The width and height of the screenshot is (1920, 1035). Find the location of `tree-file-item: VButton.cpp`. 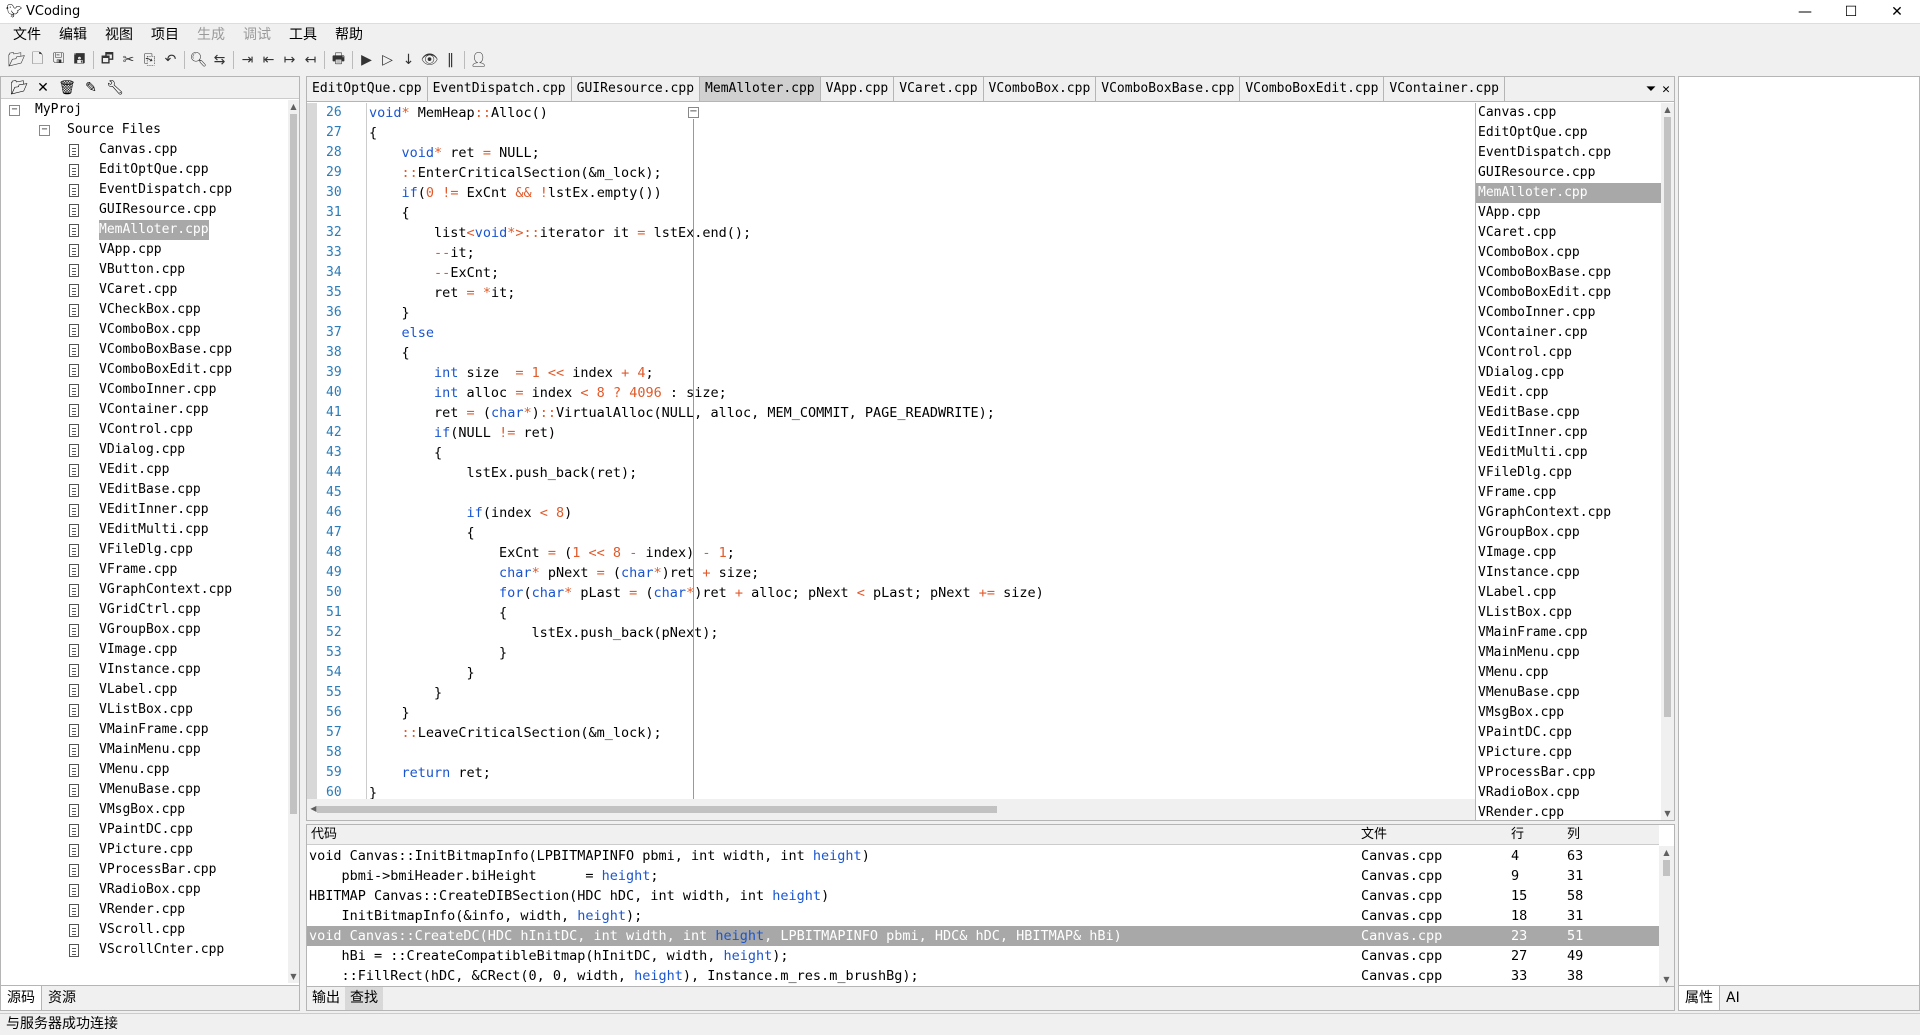

tree-file-item: VButton.cpp is located at coordinates (144, 270).